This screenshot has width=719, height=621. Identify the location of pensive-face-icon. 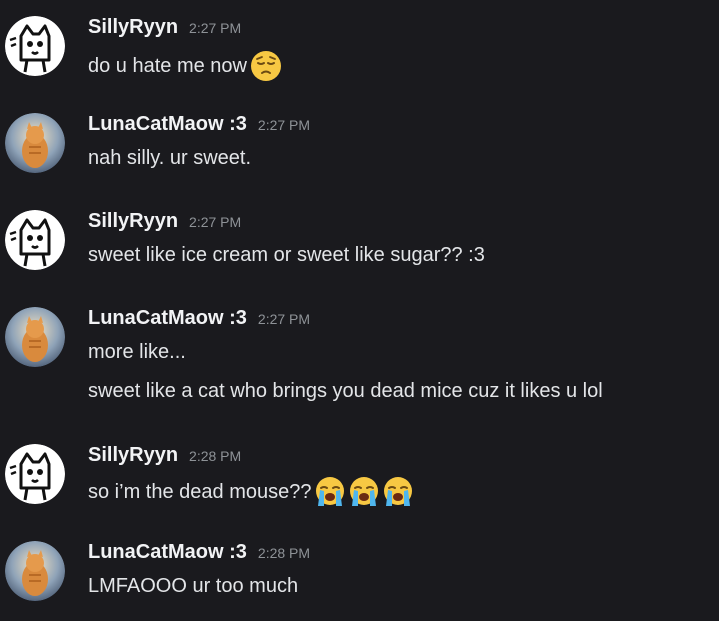
(266, 66).